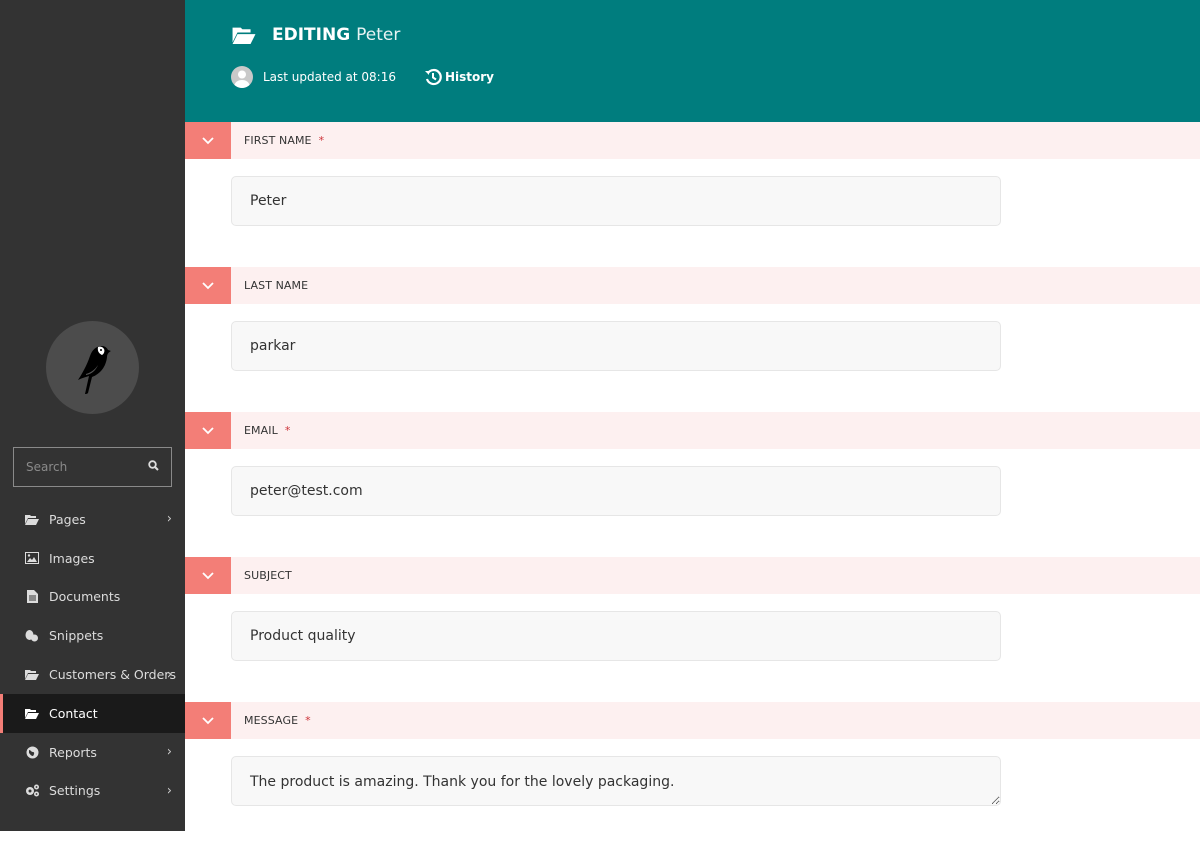 This screenshot has width=1200, height=847. Describe the element at coordinates (242, 77) in the screenshot. I see `avatar` at that location.